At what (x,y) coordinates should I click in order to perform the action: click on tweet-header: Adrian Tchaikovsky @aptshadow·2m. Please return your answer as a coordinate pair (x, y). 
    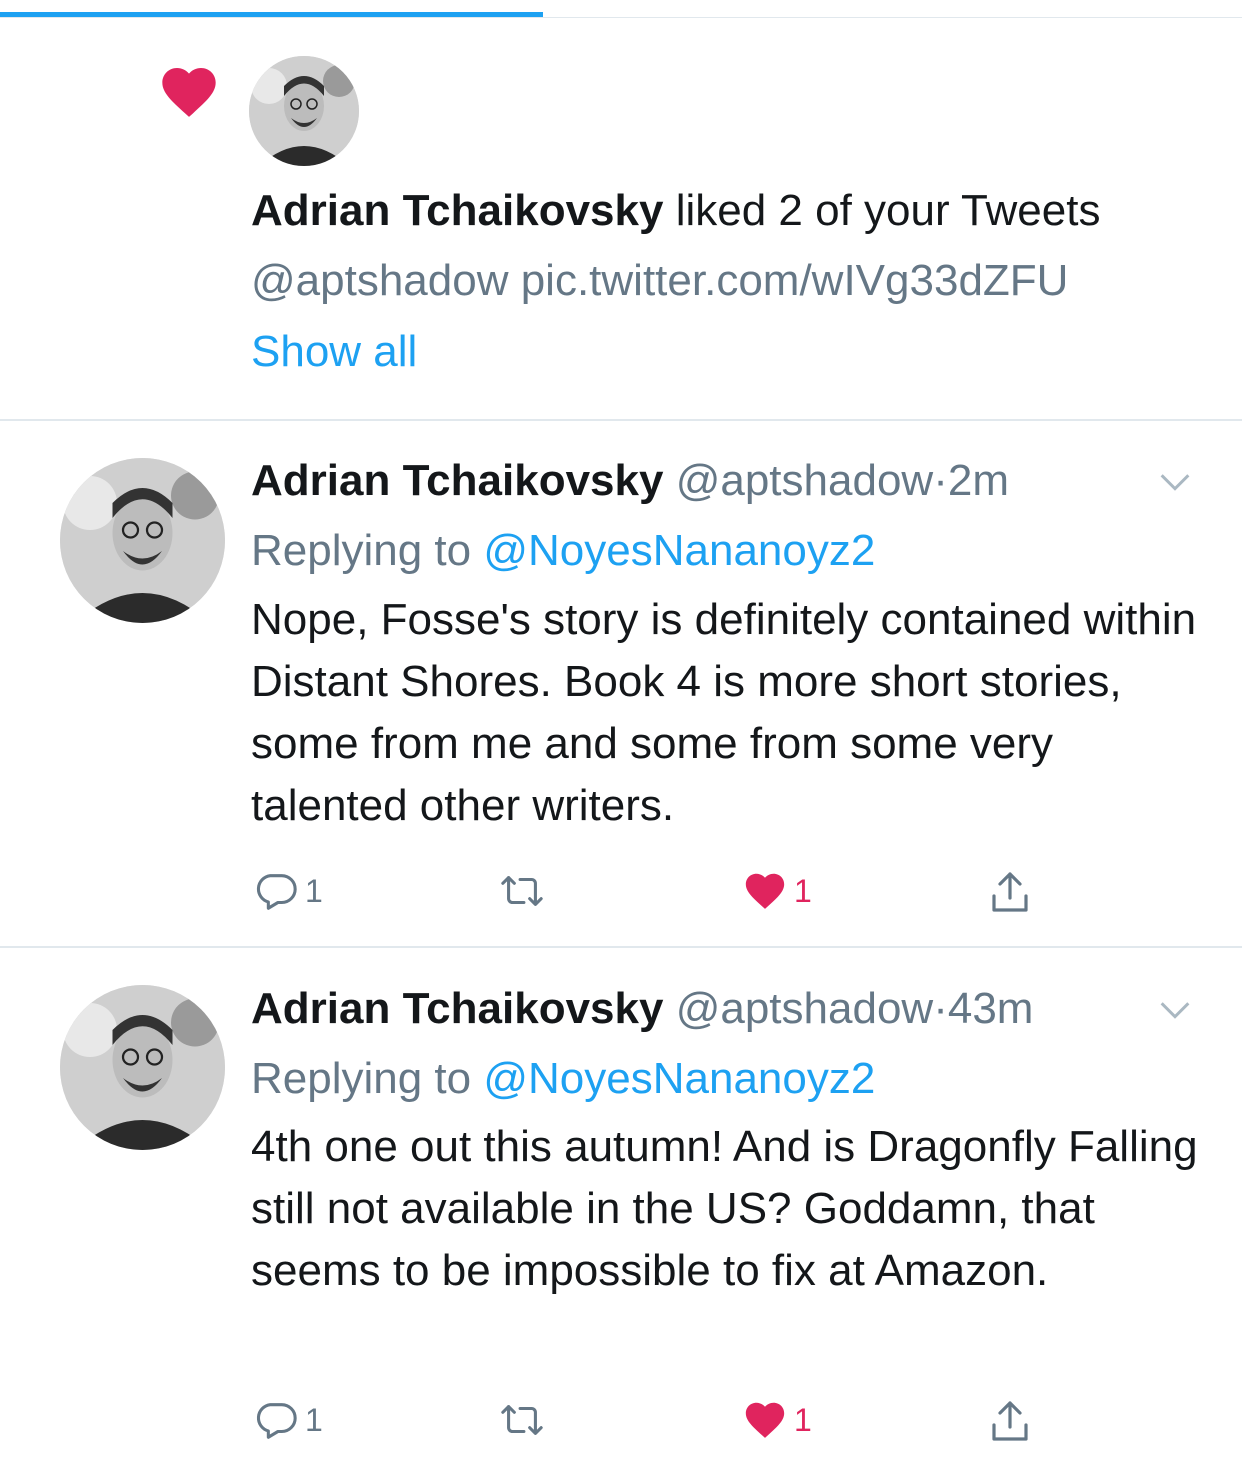
    Looking at the image, I should click on (630, 481).